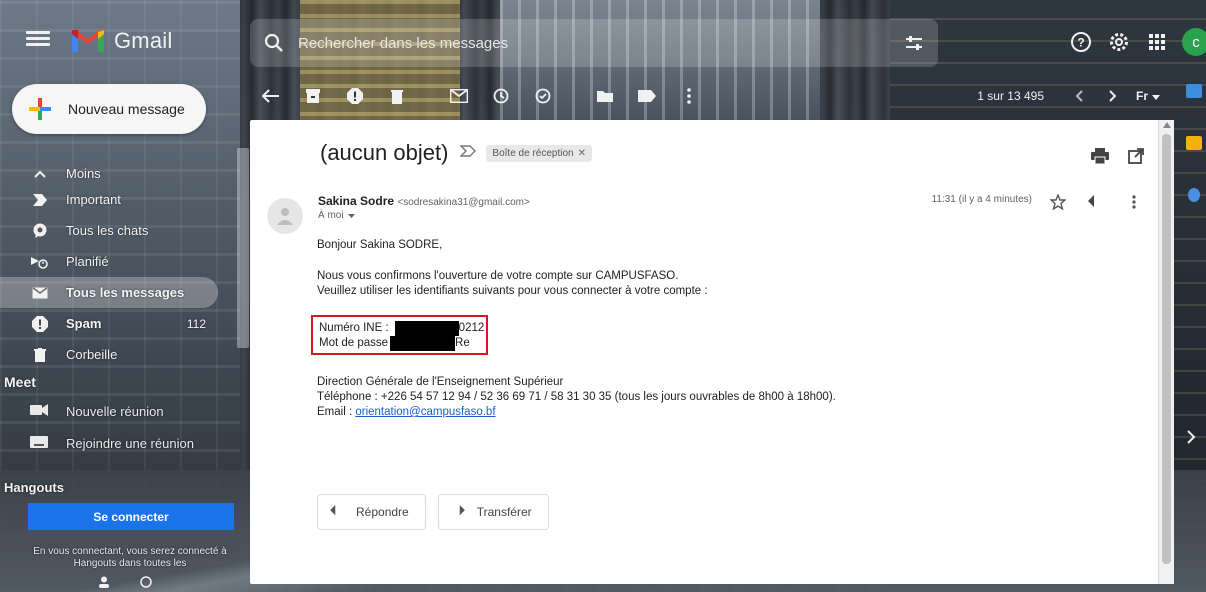  I want to click on search-bar, so click(594, 43).